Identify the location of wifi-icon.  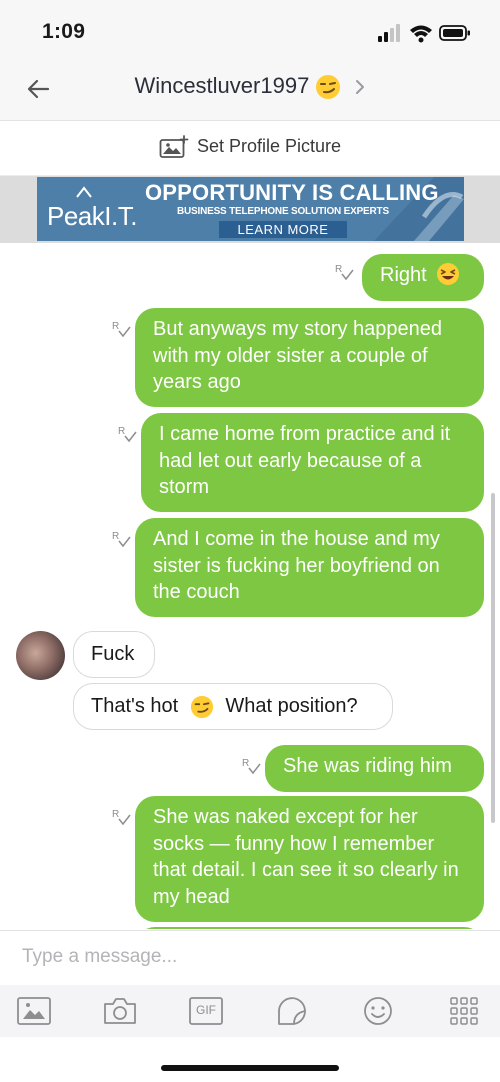
(421, 34).